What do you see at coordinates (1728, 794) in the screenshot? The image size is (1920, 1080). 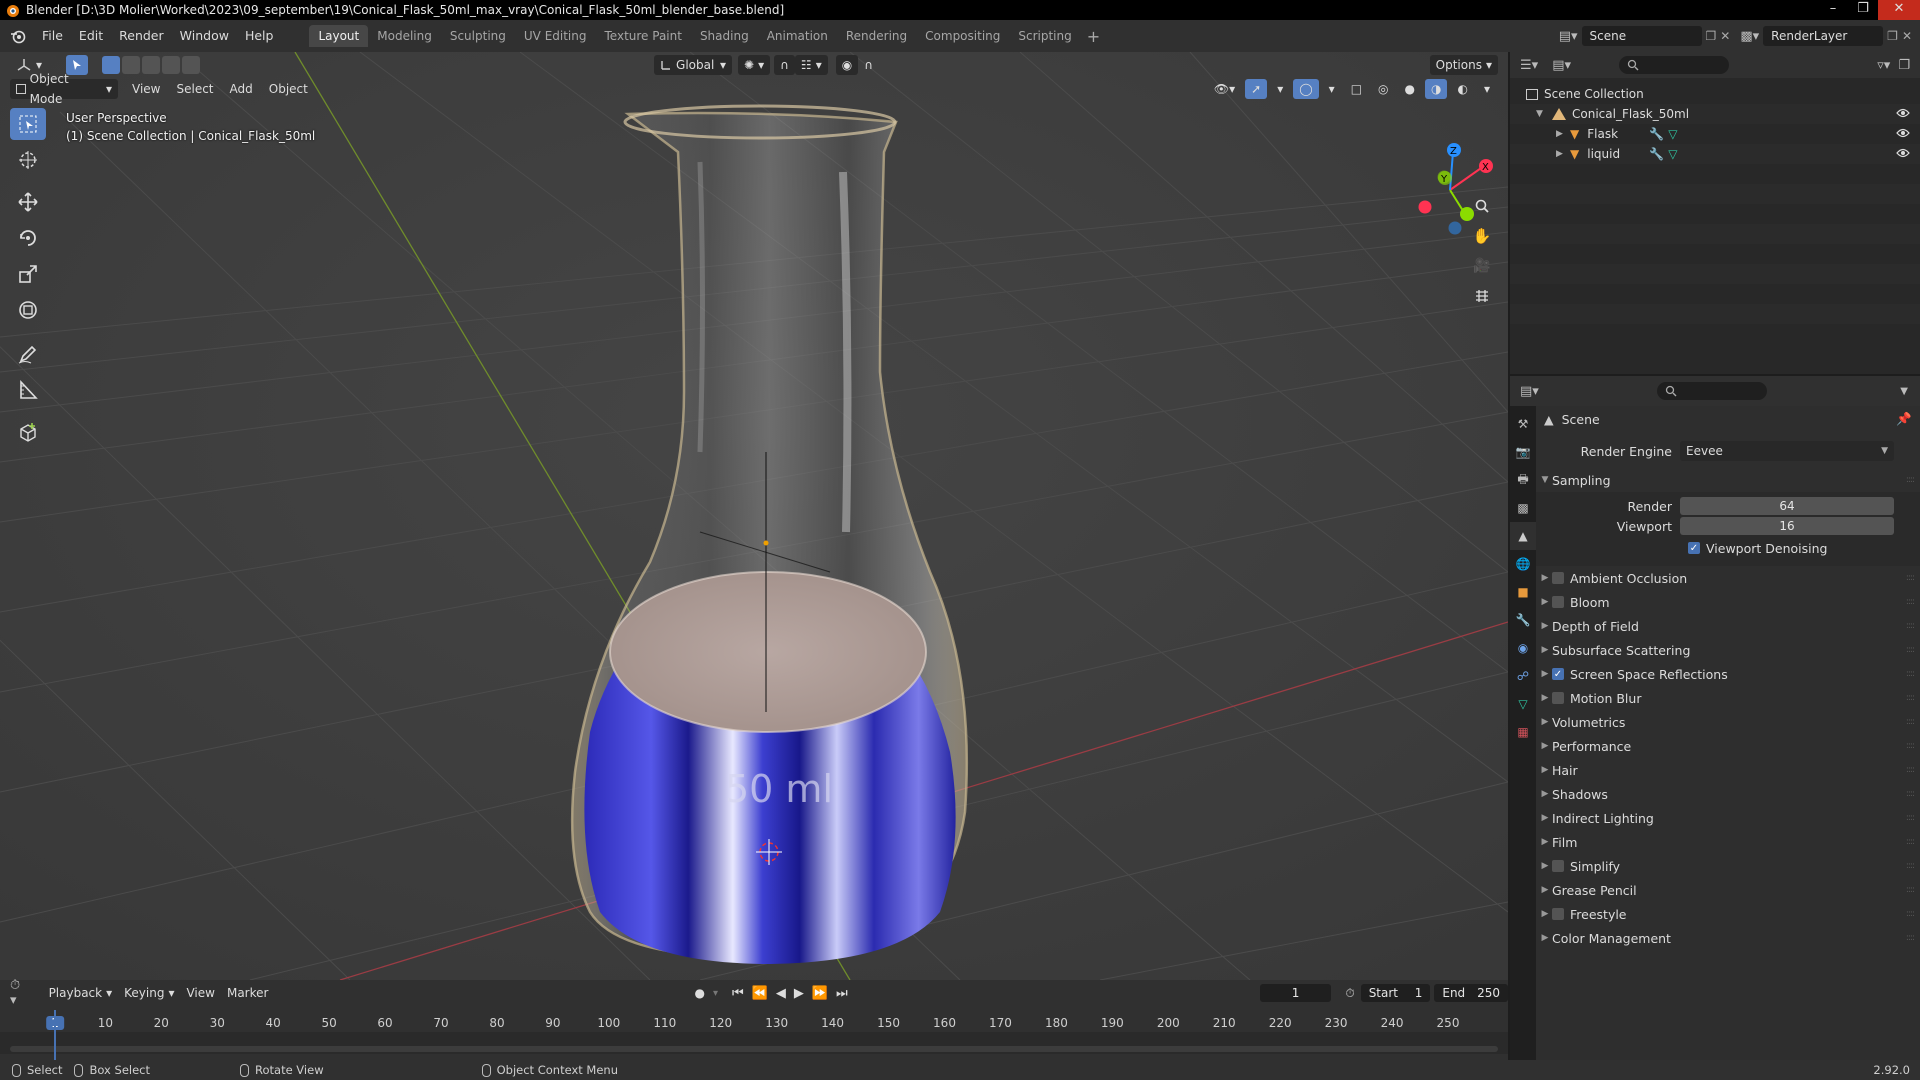 I see `section-shadows: ▶ Shadows::::` at bounding box center [1728, 794].